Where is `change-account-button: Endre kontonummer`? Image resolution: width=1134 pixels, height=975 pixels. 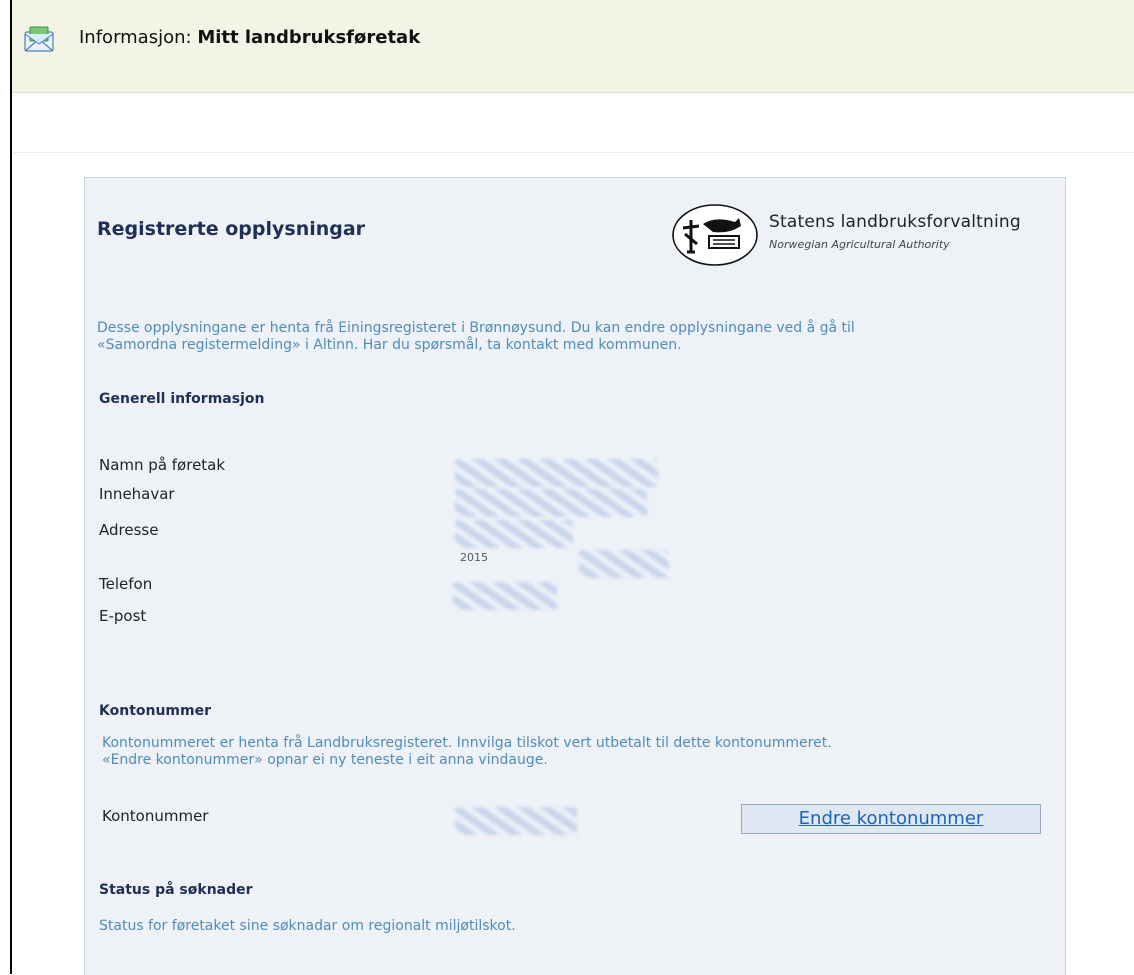
change-account-button: Endre kontonummer is located at coordinates (891, 819).